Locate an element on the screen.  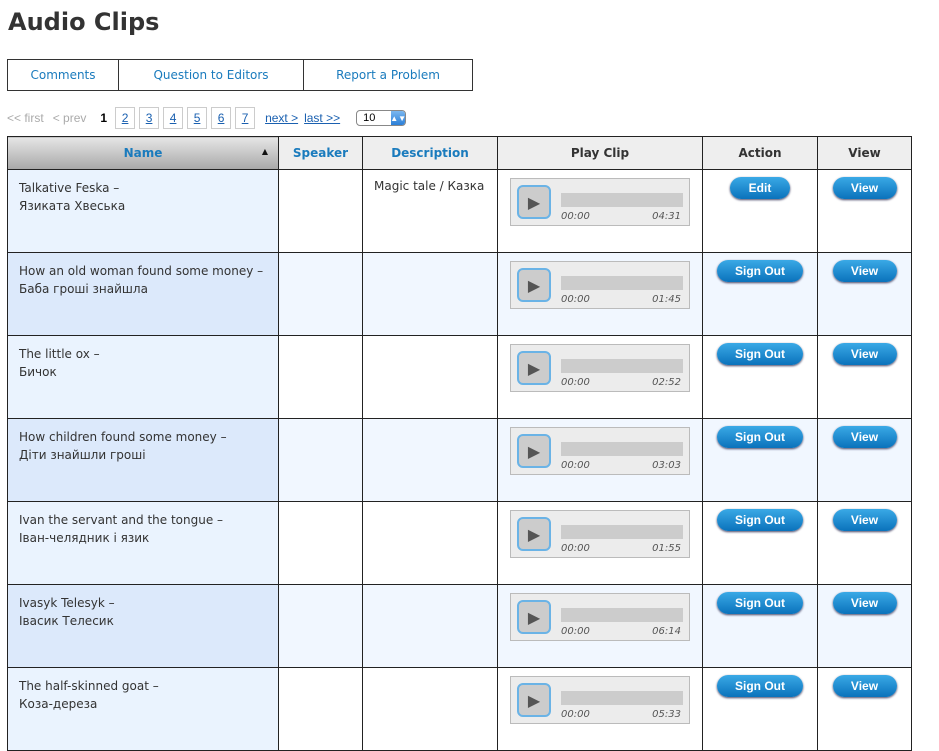
audio-player: ▶ 00:00 04:31 is located at coordinates (600, 202).